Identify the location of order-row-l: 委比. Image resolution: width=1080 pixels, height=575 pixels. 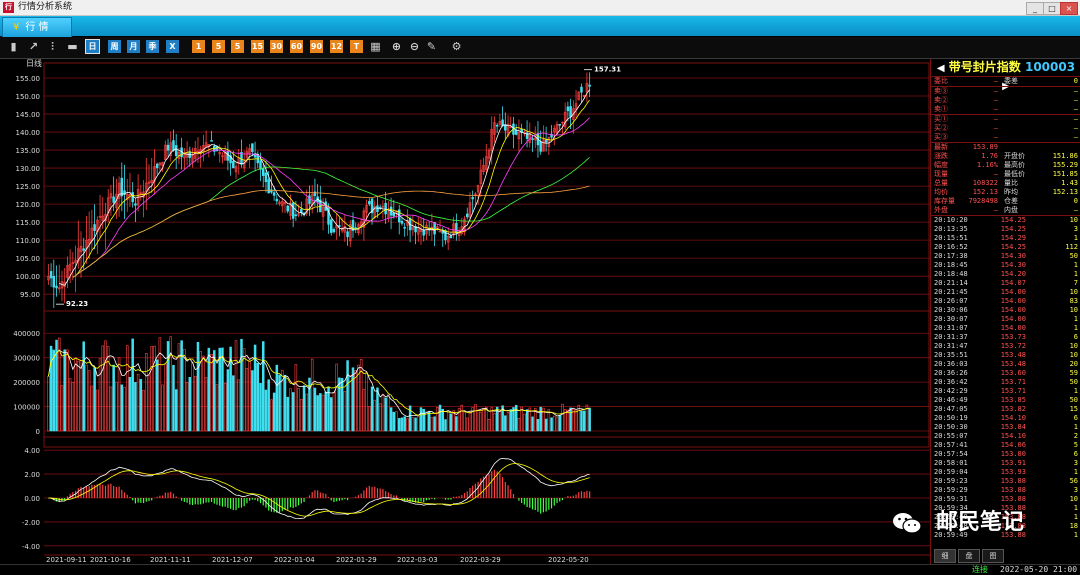
(941, 81).